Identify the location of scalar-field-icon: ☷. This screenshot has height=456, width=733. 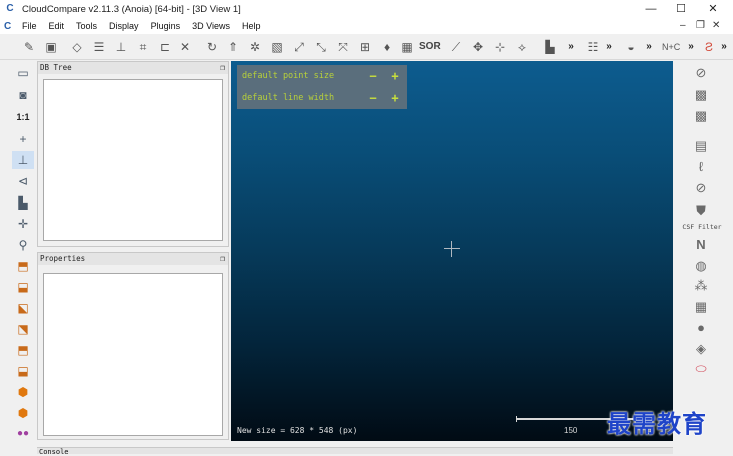
(593, 47).